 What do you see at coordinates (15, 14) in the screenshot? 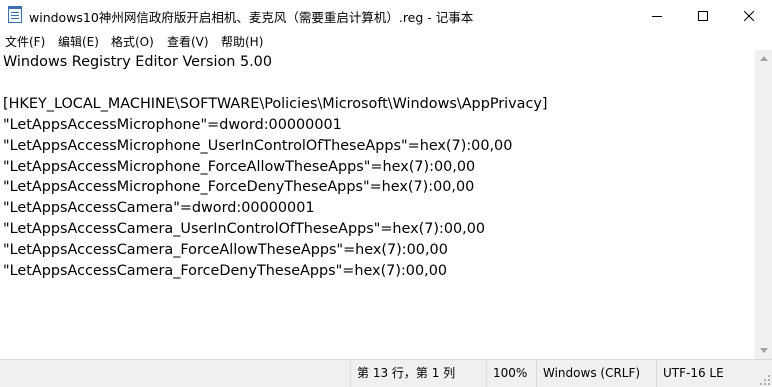
I see `notepad-icon` at bounding box center [15, 14].